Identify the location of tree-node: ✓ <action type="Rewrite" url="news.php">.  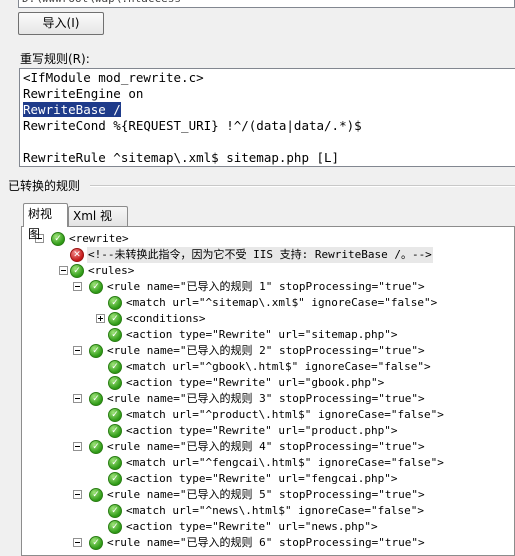
(268, 527).